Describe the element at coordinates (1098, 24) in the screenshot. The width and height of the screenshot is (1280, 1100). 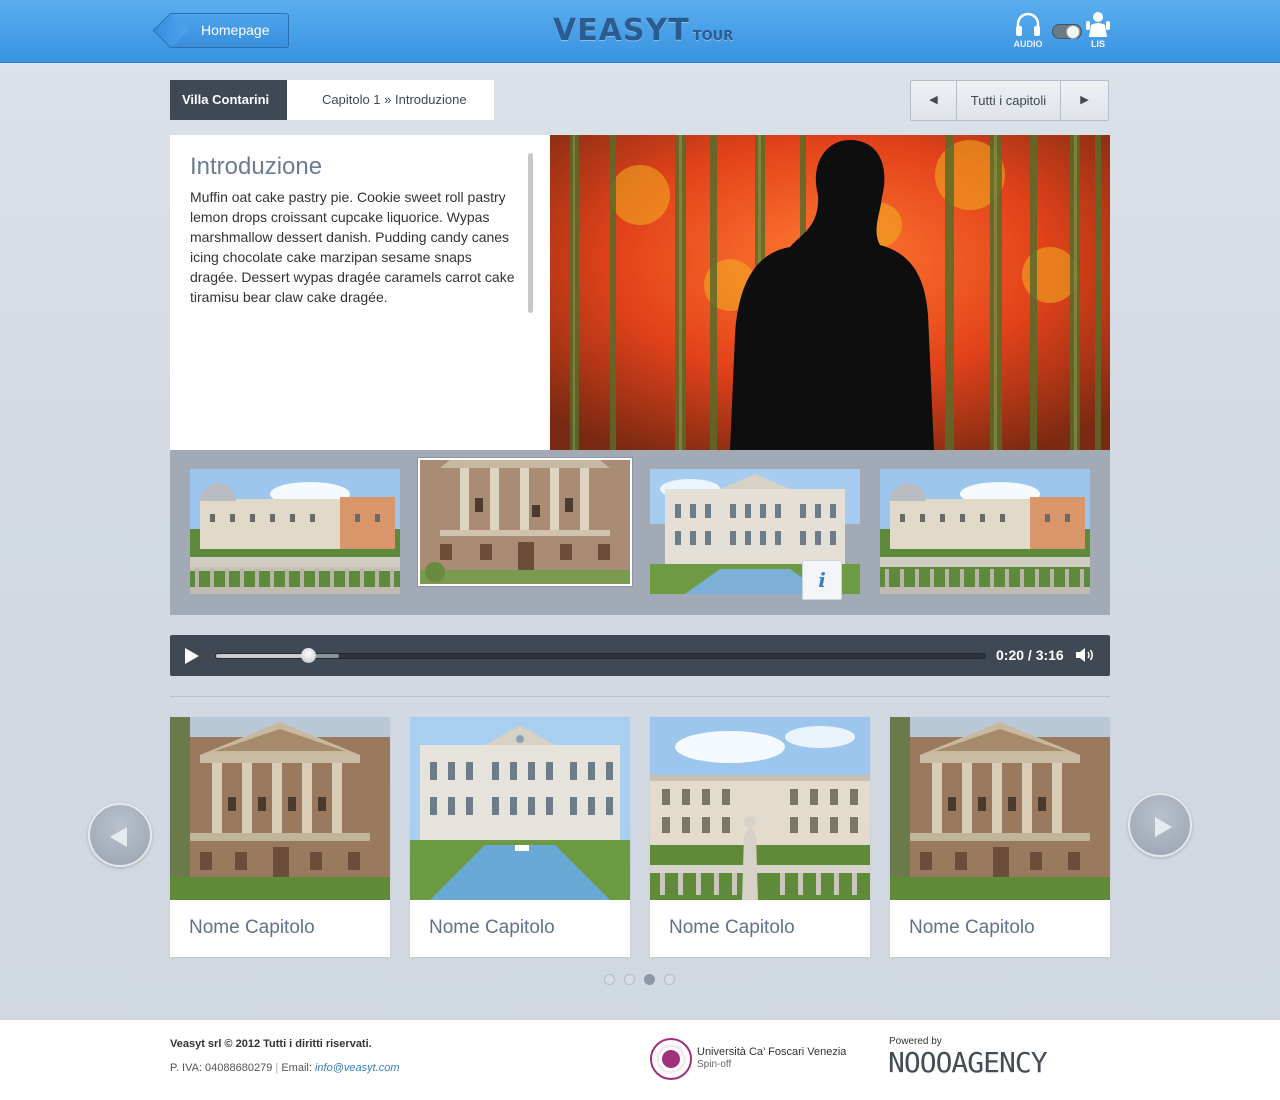
I see `sign-language-icon` at that location.